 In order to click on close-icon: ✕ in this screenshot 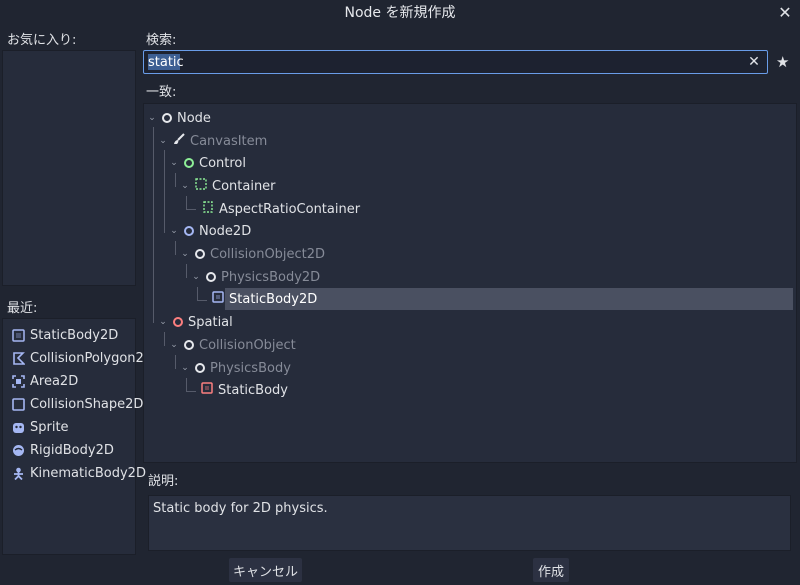, I will do `click(785, 12)`.